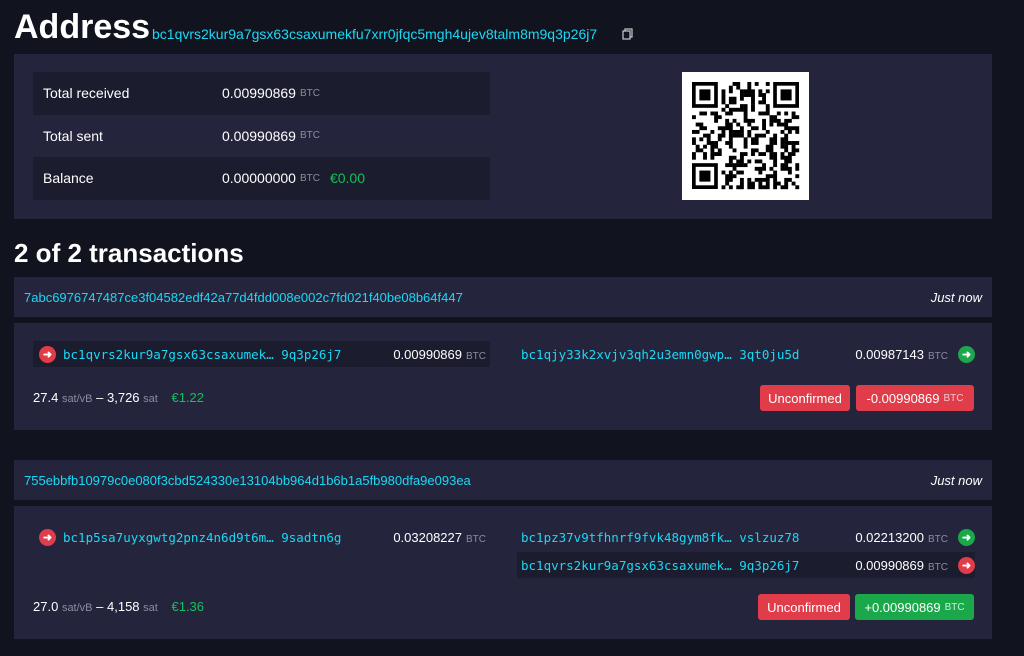 This screenshot has width=1024, height=656. What do you see at coordinates (259, 93) in the screenshot?
I see `total-received-value: 0.00990869` at bounding box center [259, 93].